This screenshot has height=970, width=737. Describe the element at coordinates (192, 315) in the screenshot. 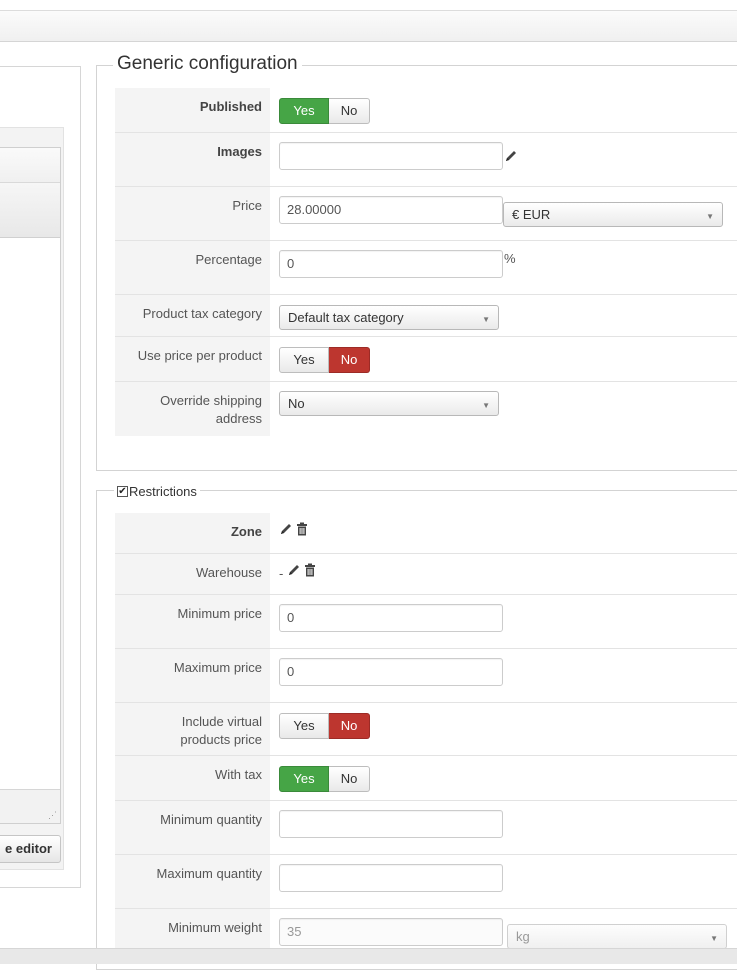

I see `tax-category-label: Product tax category` at that location.